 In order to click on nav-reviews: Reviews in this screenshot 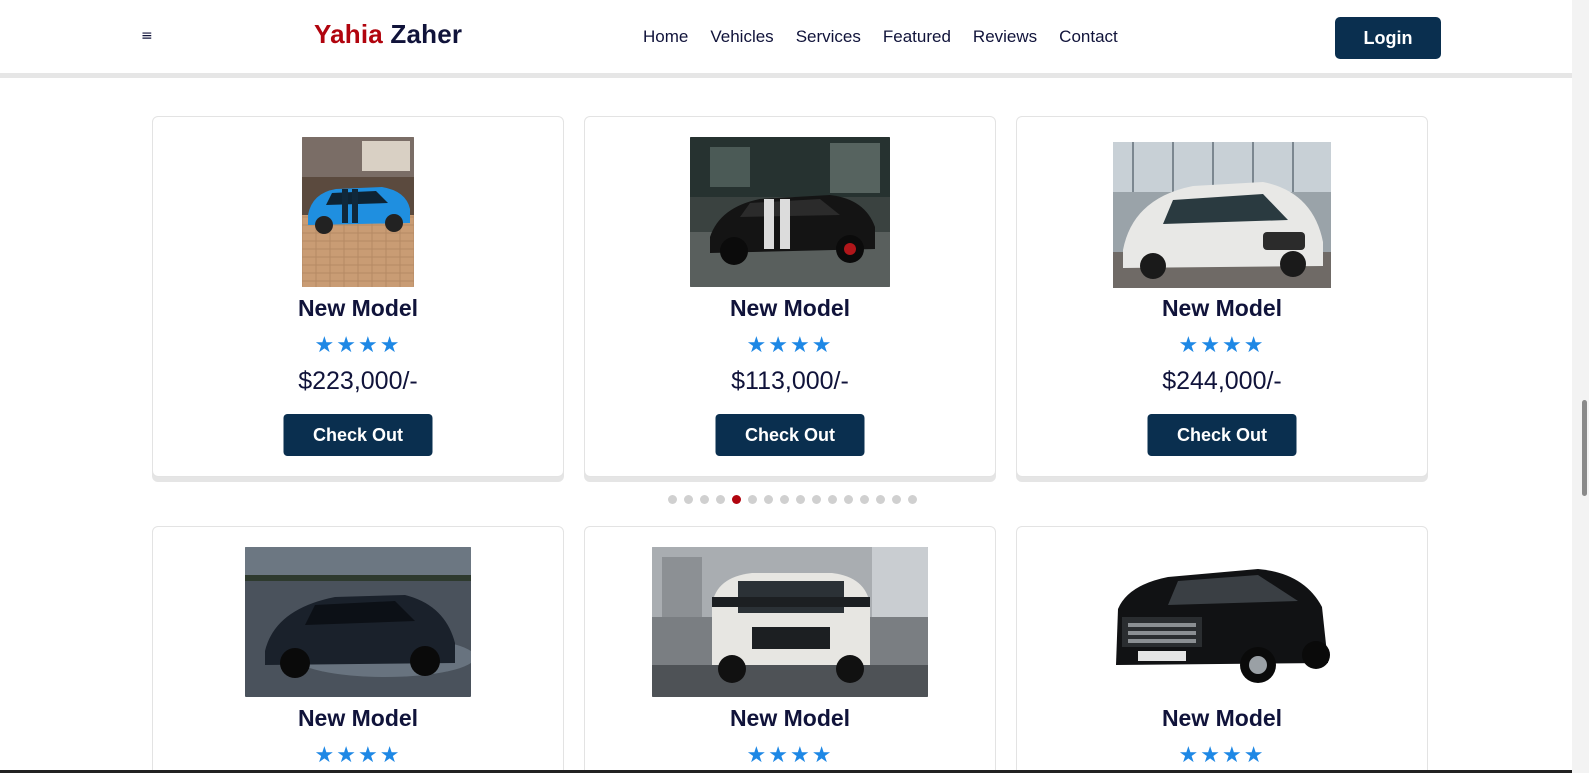, I will do `click(1005, 37)`.